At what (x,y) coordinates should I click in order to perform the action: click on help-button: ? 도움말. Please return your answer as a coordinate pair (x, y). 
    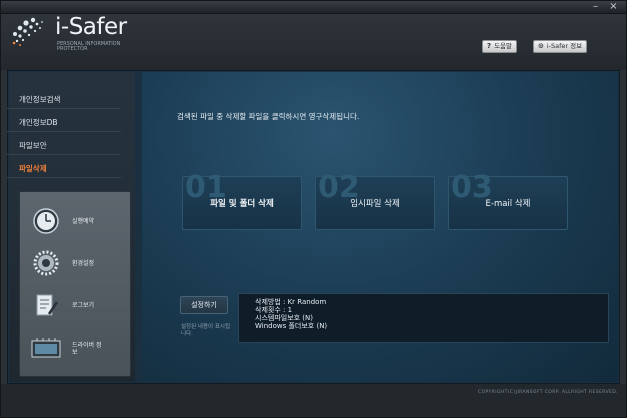
    Looking at the image, I should click on (500, 46).